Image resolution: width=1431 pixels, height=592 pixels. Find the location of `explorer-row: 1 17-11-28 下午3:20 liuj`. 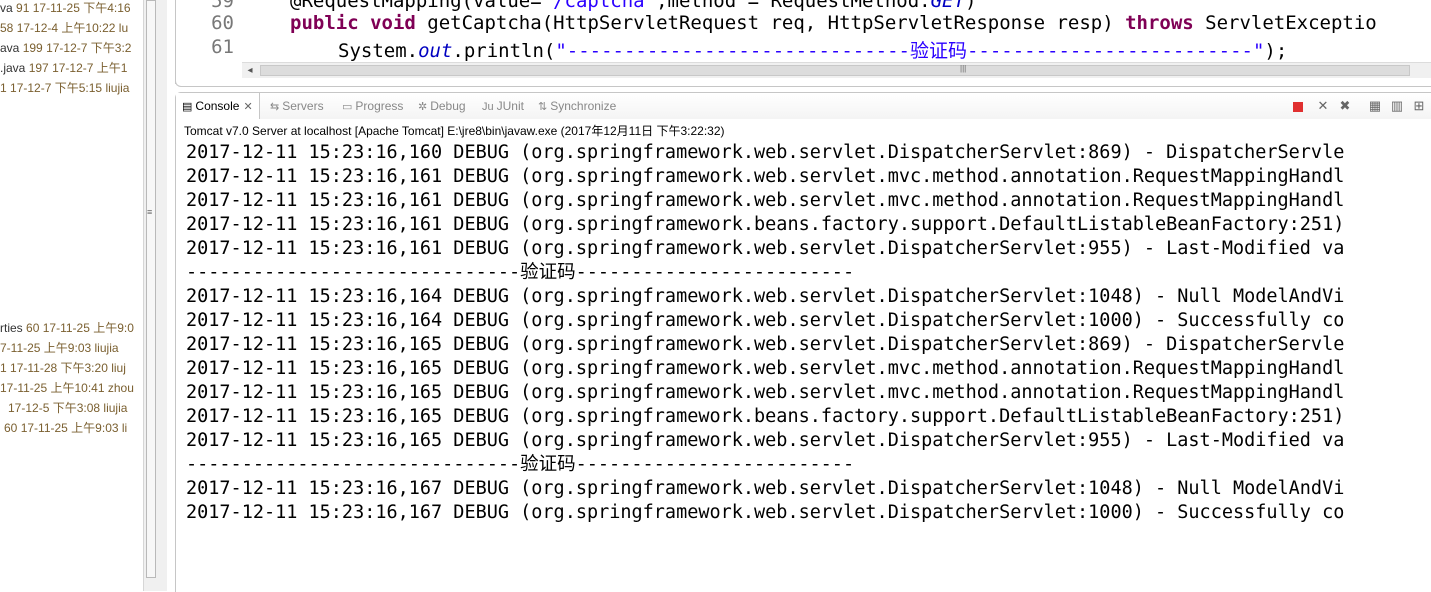

explorer-row: 1 17-11-28 下午3:20 liuj is located at coordinates (63, 368).